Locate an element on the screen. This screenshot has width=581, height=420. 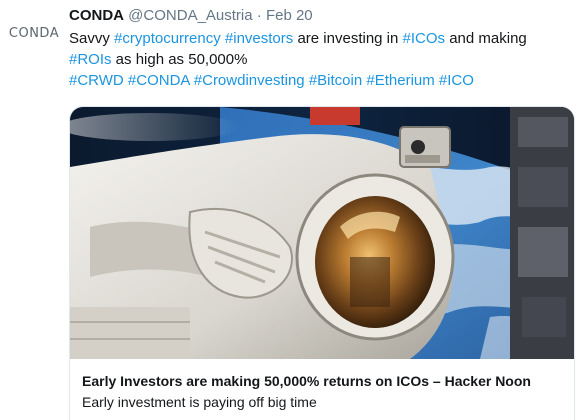
hashtag-link: #ICOs is located at coordinates (424, 38).